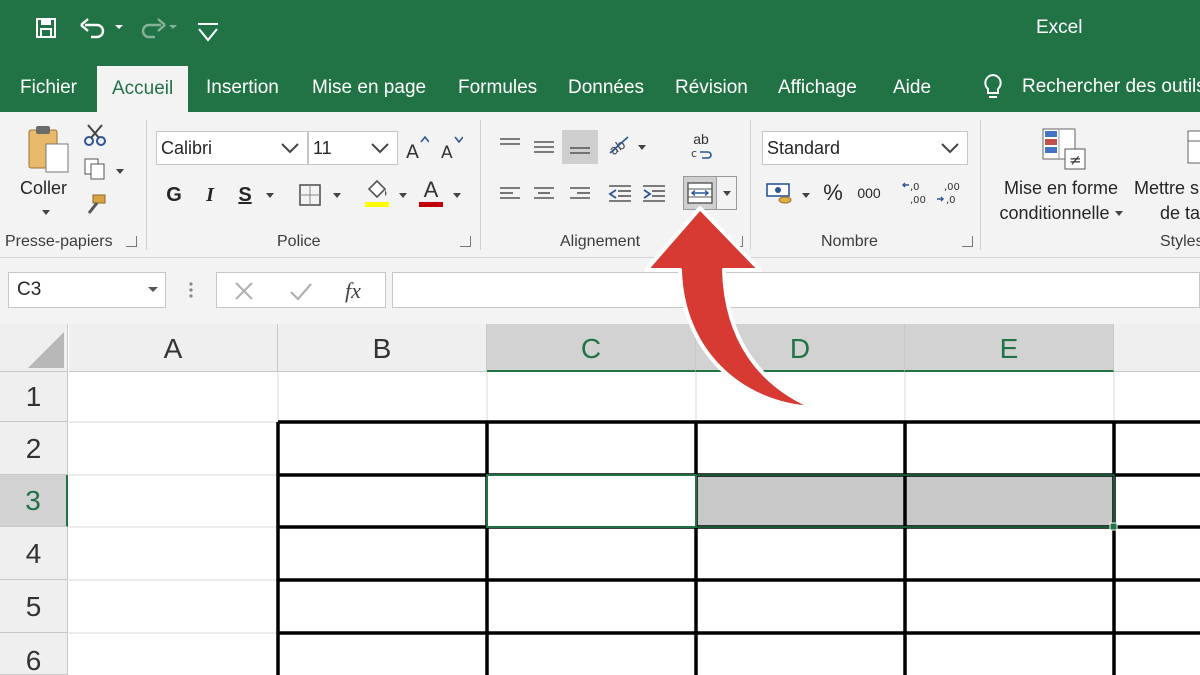  What do you see at coordinates (49, 150) in the screenshot?
I see `paste-icon` at bounding box center [49, 150].